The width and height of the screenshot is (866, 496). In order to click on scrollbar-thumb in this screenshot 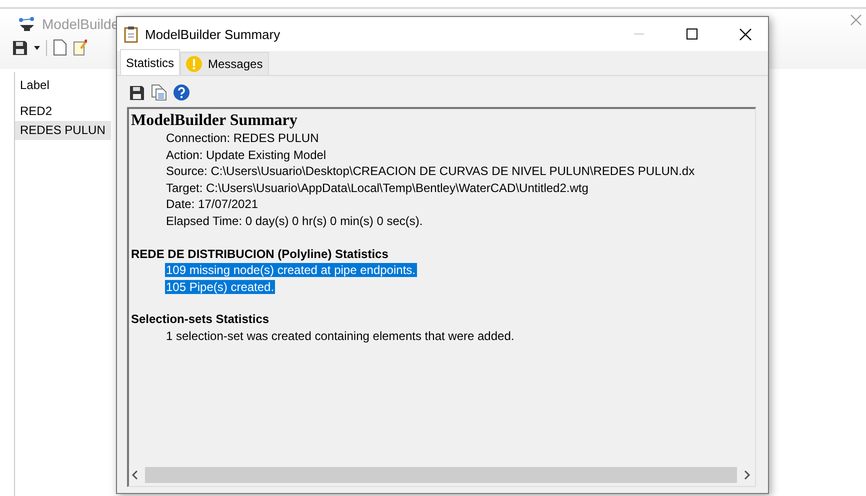, I will do `click(441, 475)`.